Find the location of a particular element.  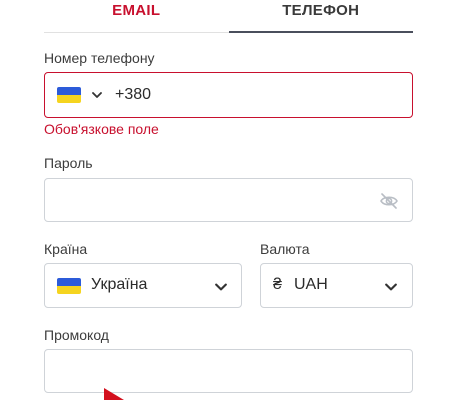

phone-field: +380 is located at coordinates (228, 95).